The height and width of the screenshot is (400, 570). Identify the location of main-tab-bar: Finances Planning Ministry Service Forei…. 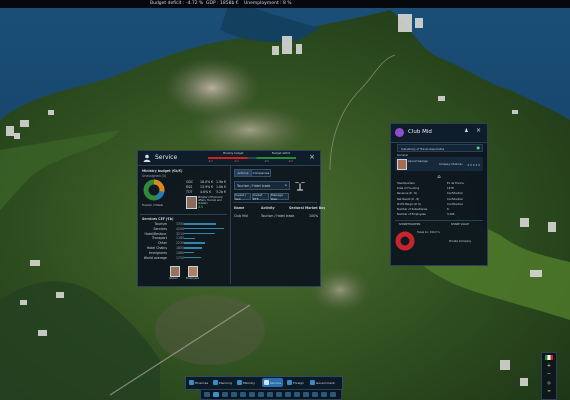
(264, 383).